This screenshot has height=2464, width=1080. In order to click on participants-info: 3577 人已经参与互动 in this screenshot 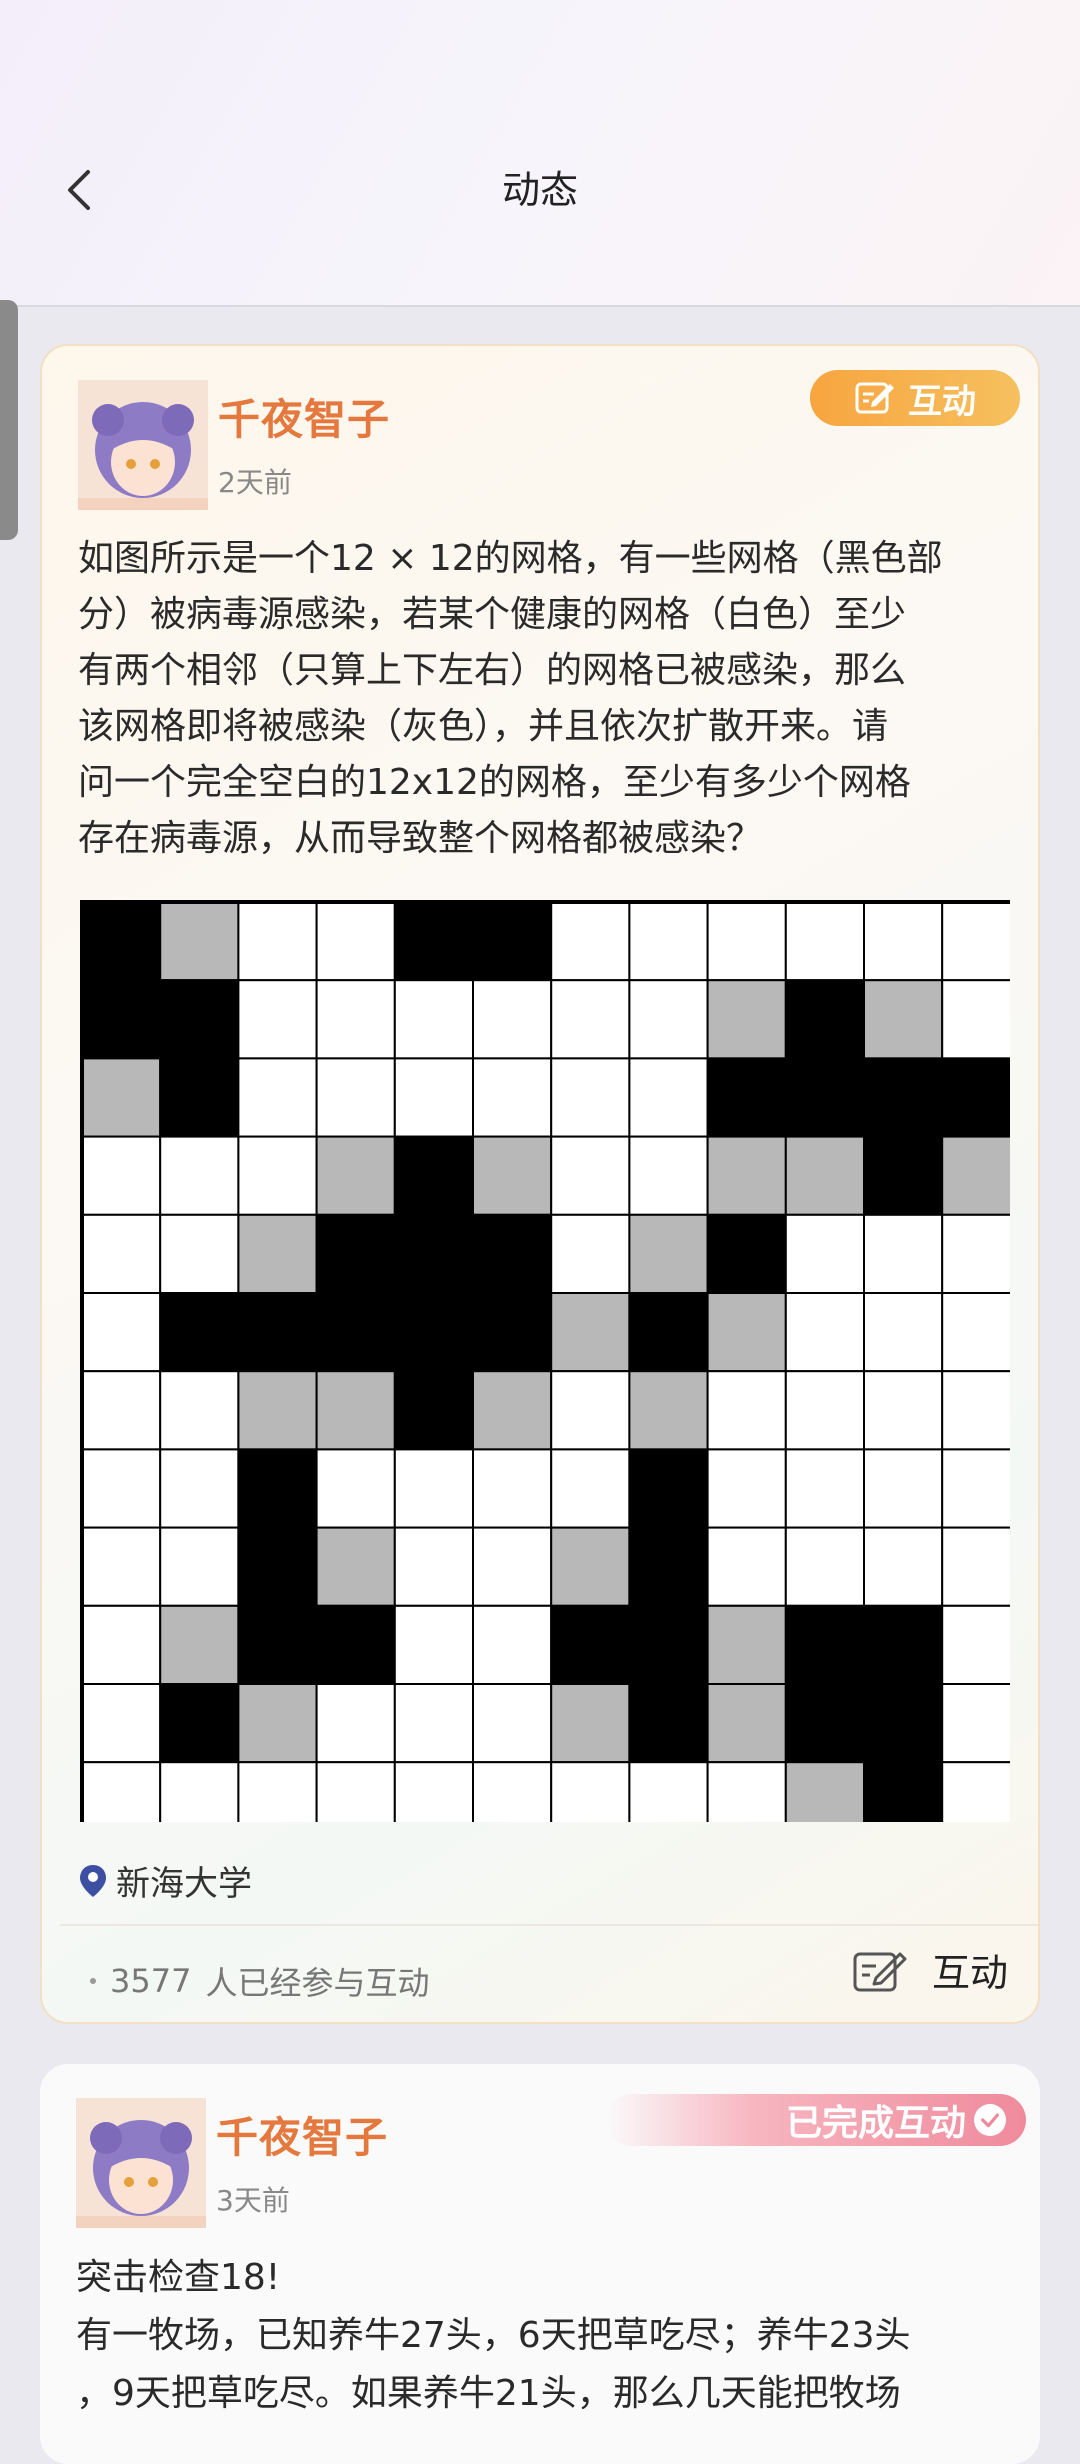, I will do `click(259, 1981)`.